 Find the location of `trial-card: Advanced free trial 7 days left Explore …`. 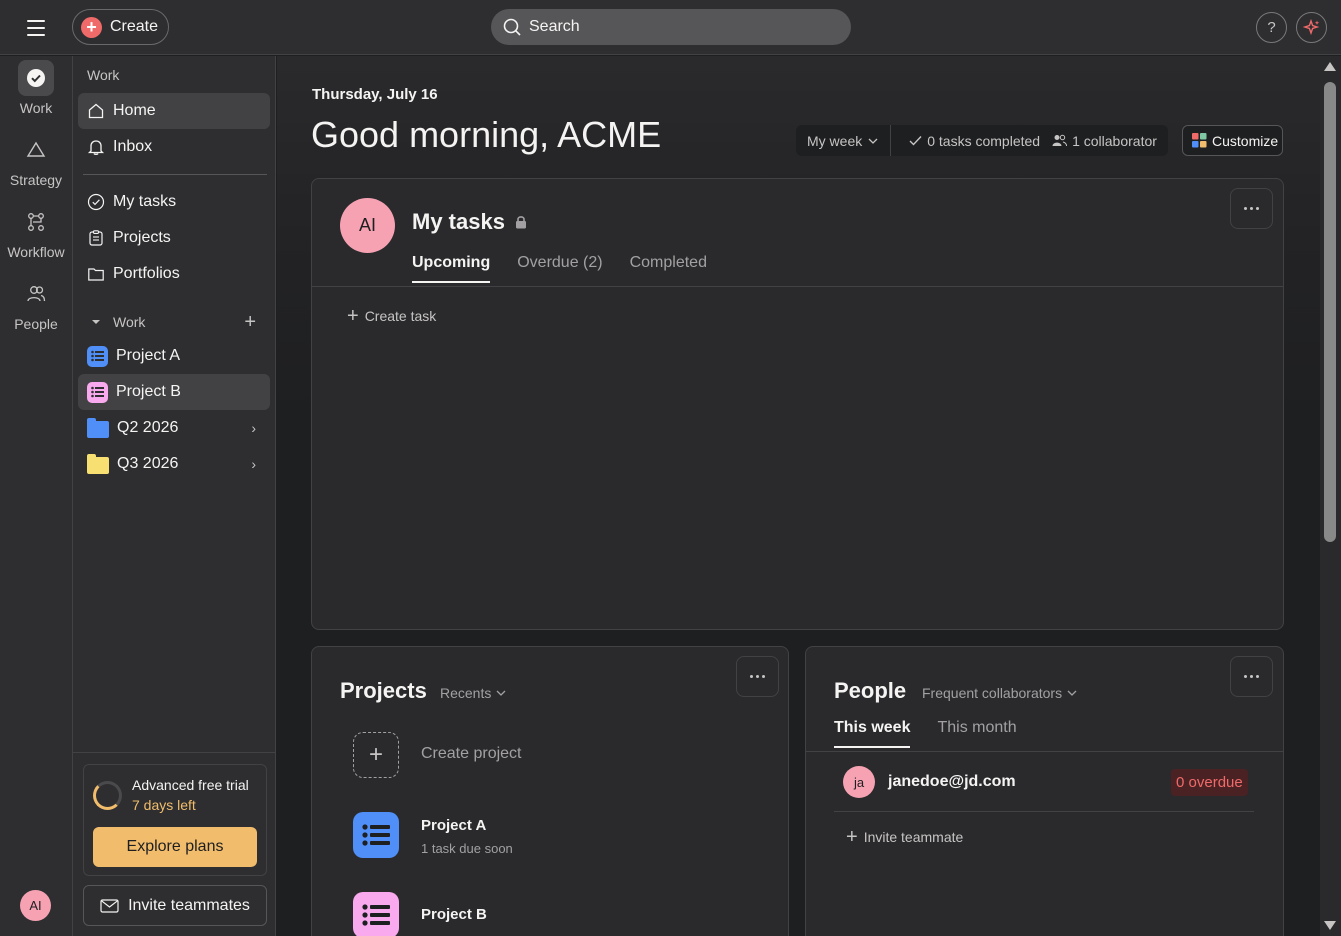

trial-card: Advanced free trial 7 days left Explore … is located at coordinates (175, 820).